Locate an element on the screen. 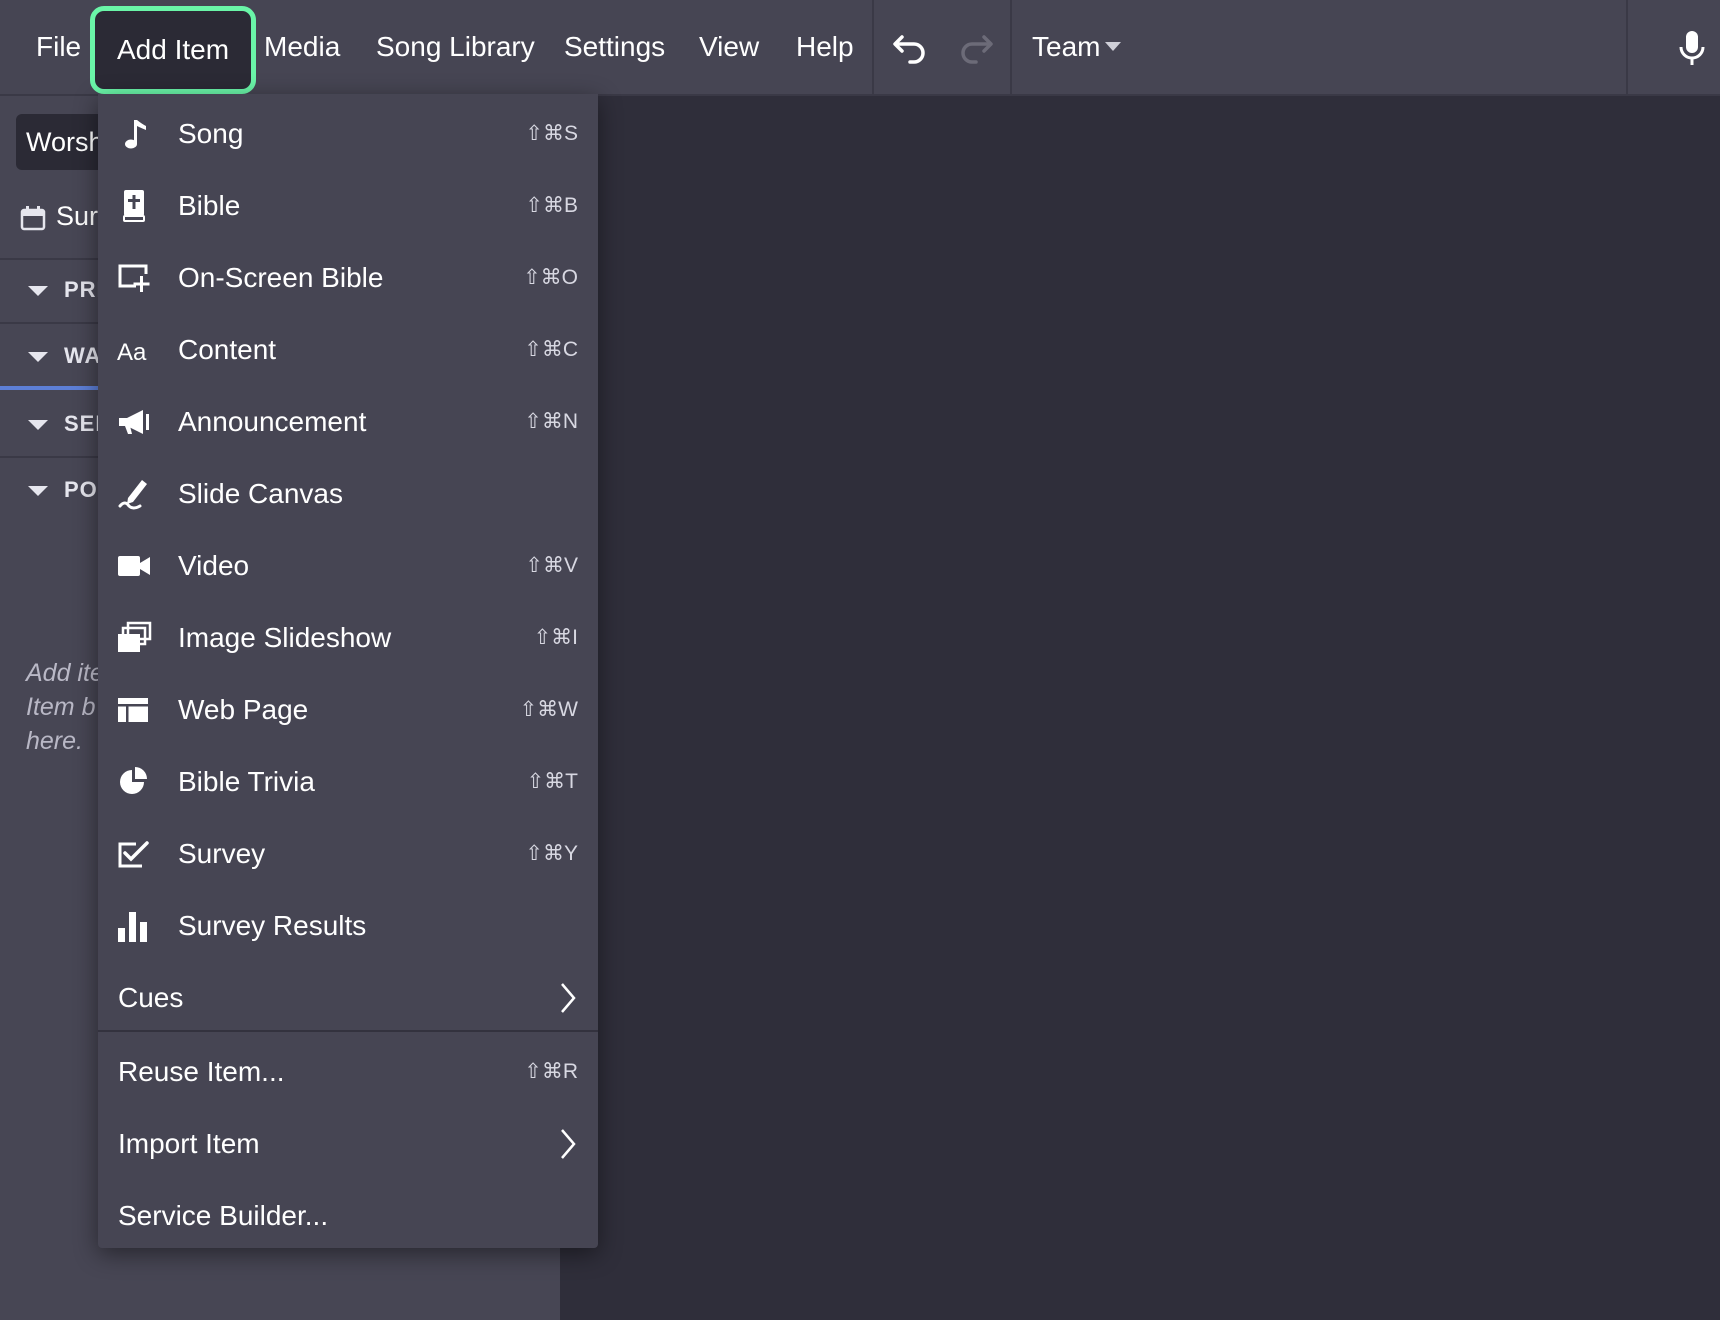 The width and height of the screenshot is (1720, 1320). menu-item-label: Image Slideshow is located at coordinates (285, 637).